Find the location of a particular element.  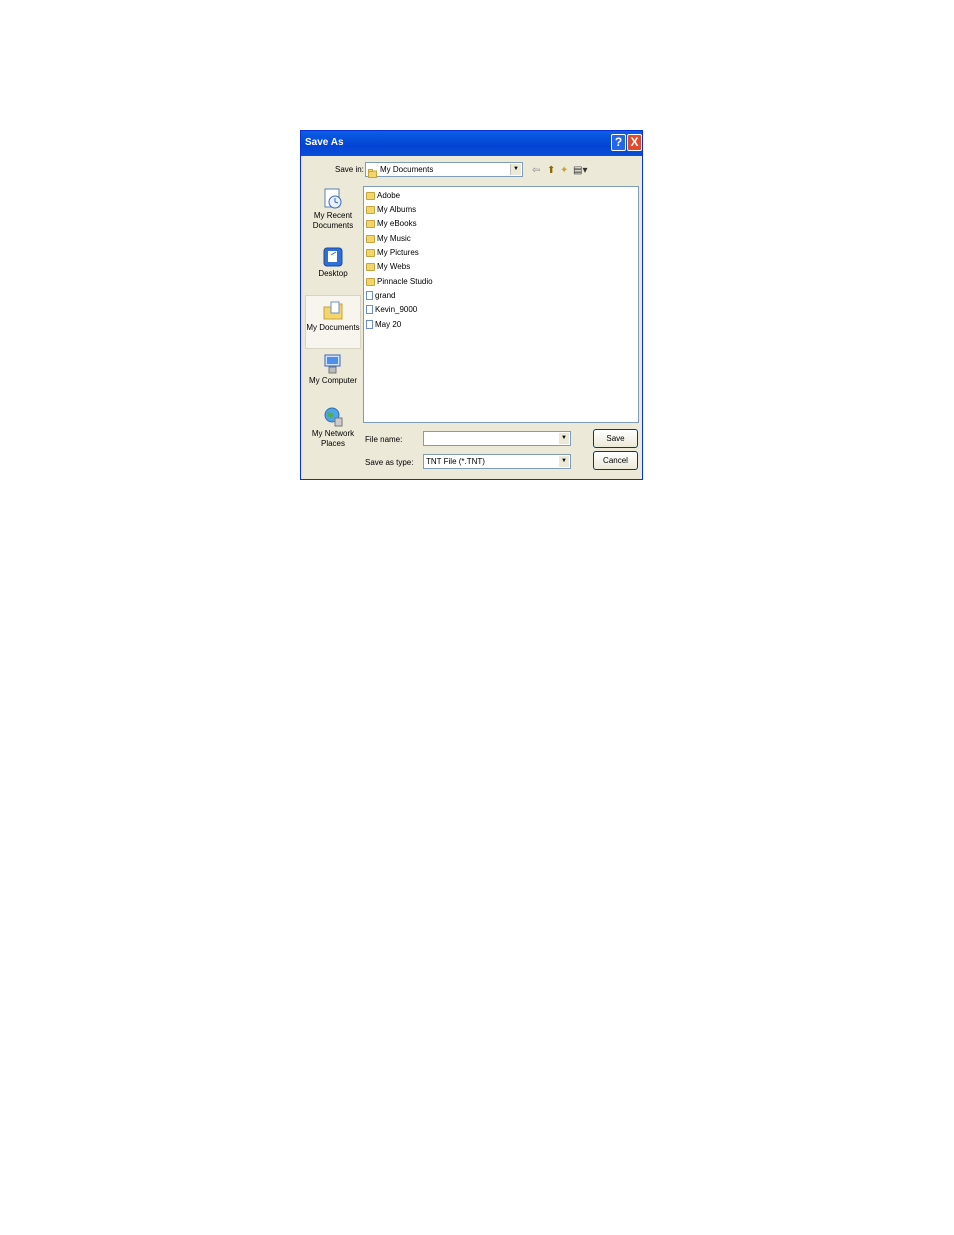

item-name: My eBooks is located at coordinates (397, 223).